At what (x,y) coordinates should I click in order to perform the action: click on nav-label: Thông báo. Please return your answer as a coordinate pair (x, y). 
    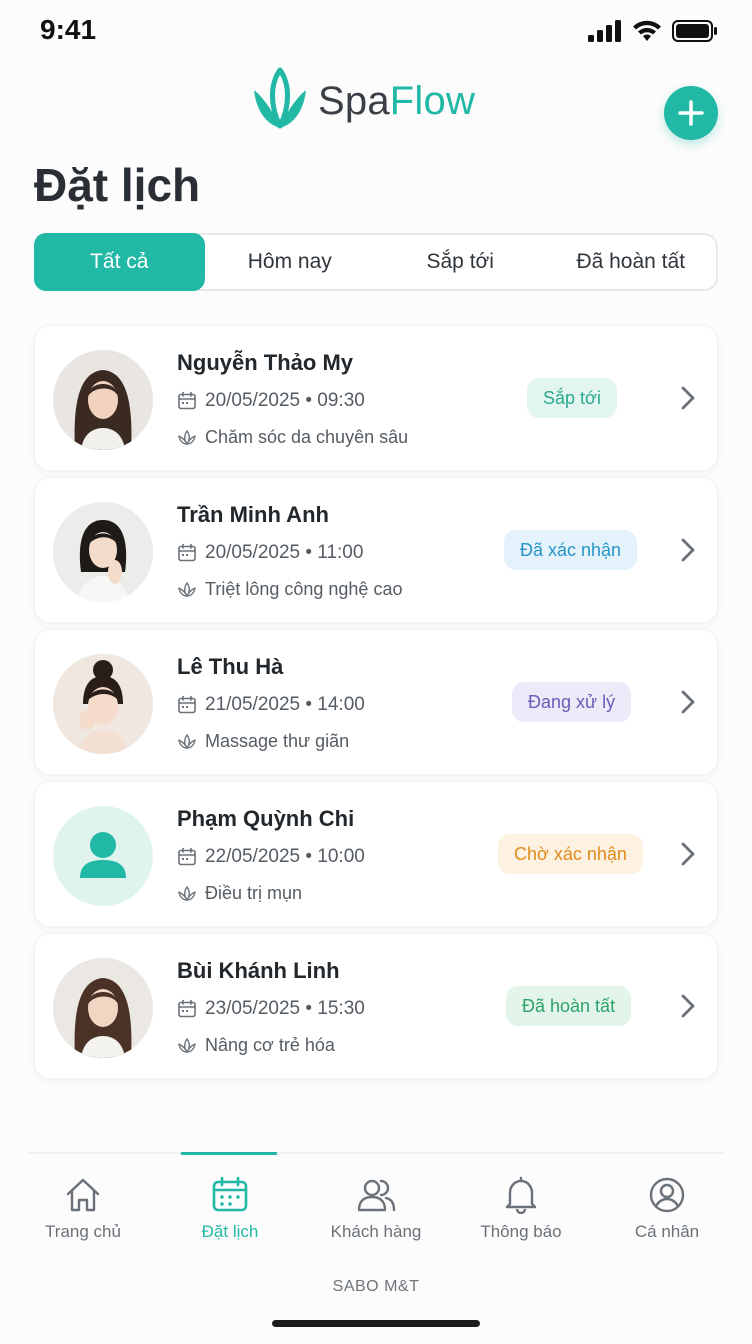
    Looking at the image, I should click on (521, 1231).